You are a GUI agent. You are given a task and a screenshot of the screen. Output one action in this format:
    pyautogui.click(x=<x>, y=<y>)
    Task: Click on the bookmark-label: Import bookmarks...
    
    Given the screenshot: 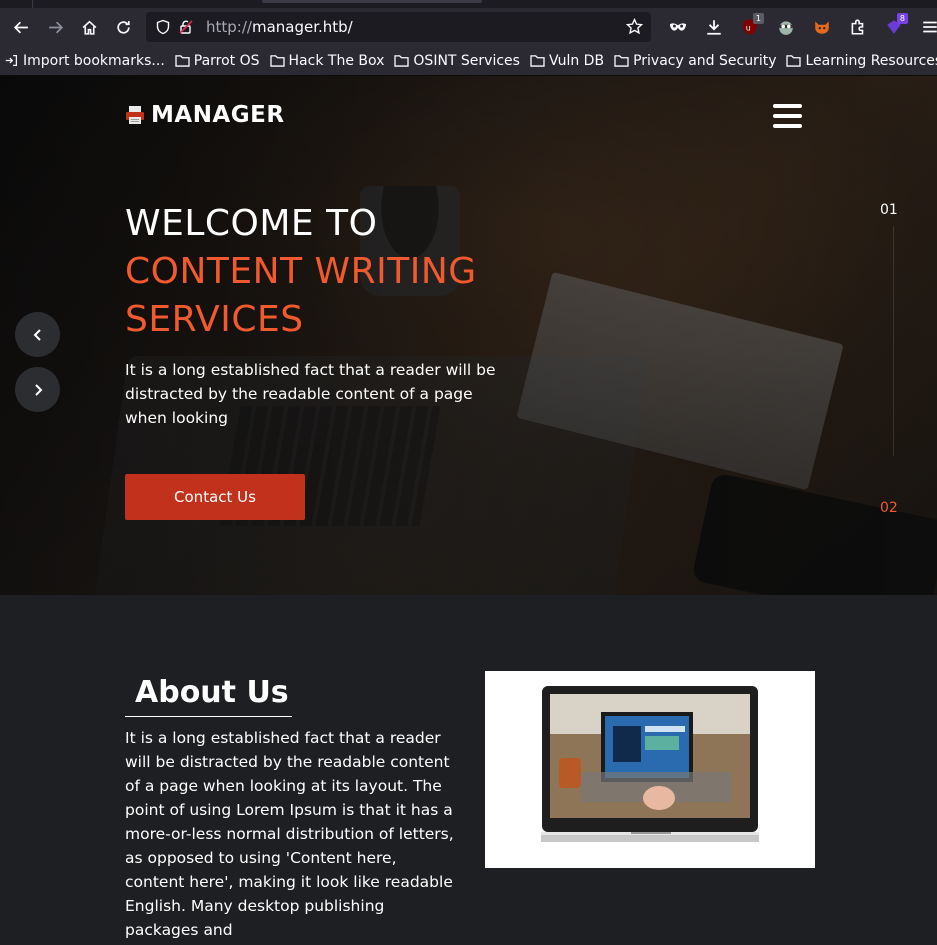 What is the action you would take?
    pyautogui.click(x=94, y=60)
    